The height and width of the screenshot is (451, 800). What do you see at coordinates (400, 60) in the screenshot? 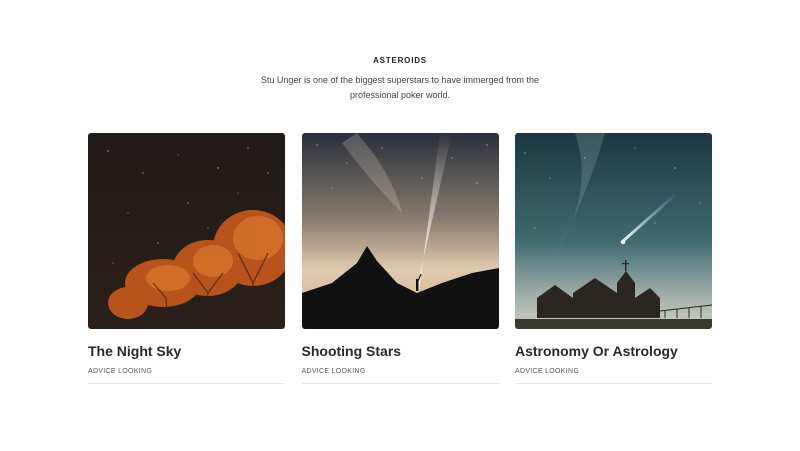
I see `section-title: ASTEROIDS` at bounding box center [400, 60].